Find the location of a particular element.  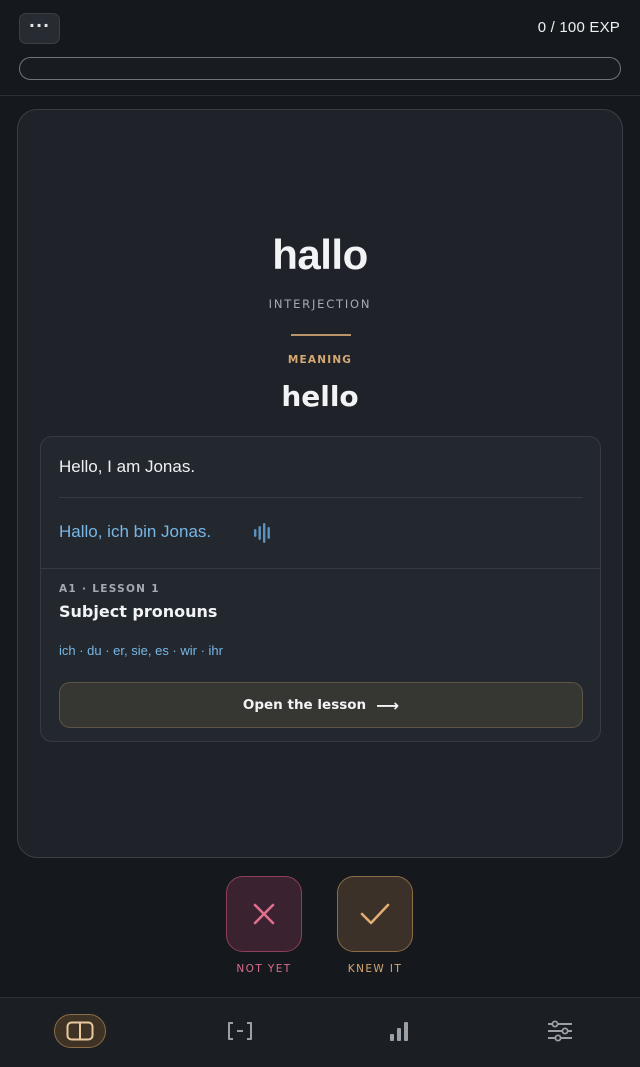

lesson-meta: A1 · LESSON 1 is located at coordinates (109, 589).